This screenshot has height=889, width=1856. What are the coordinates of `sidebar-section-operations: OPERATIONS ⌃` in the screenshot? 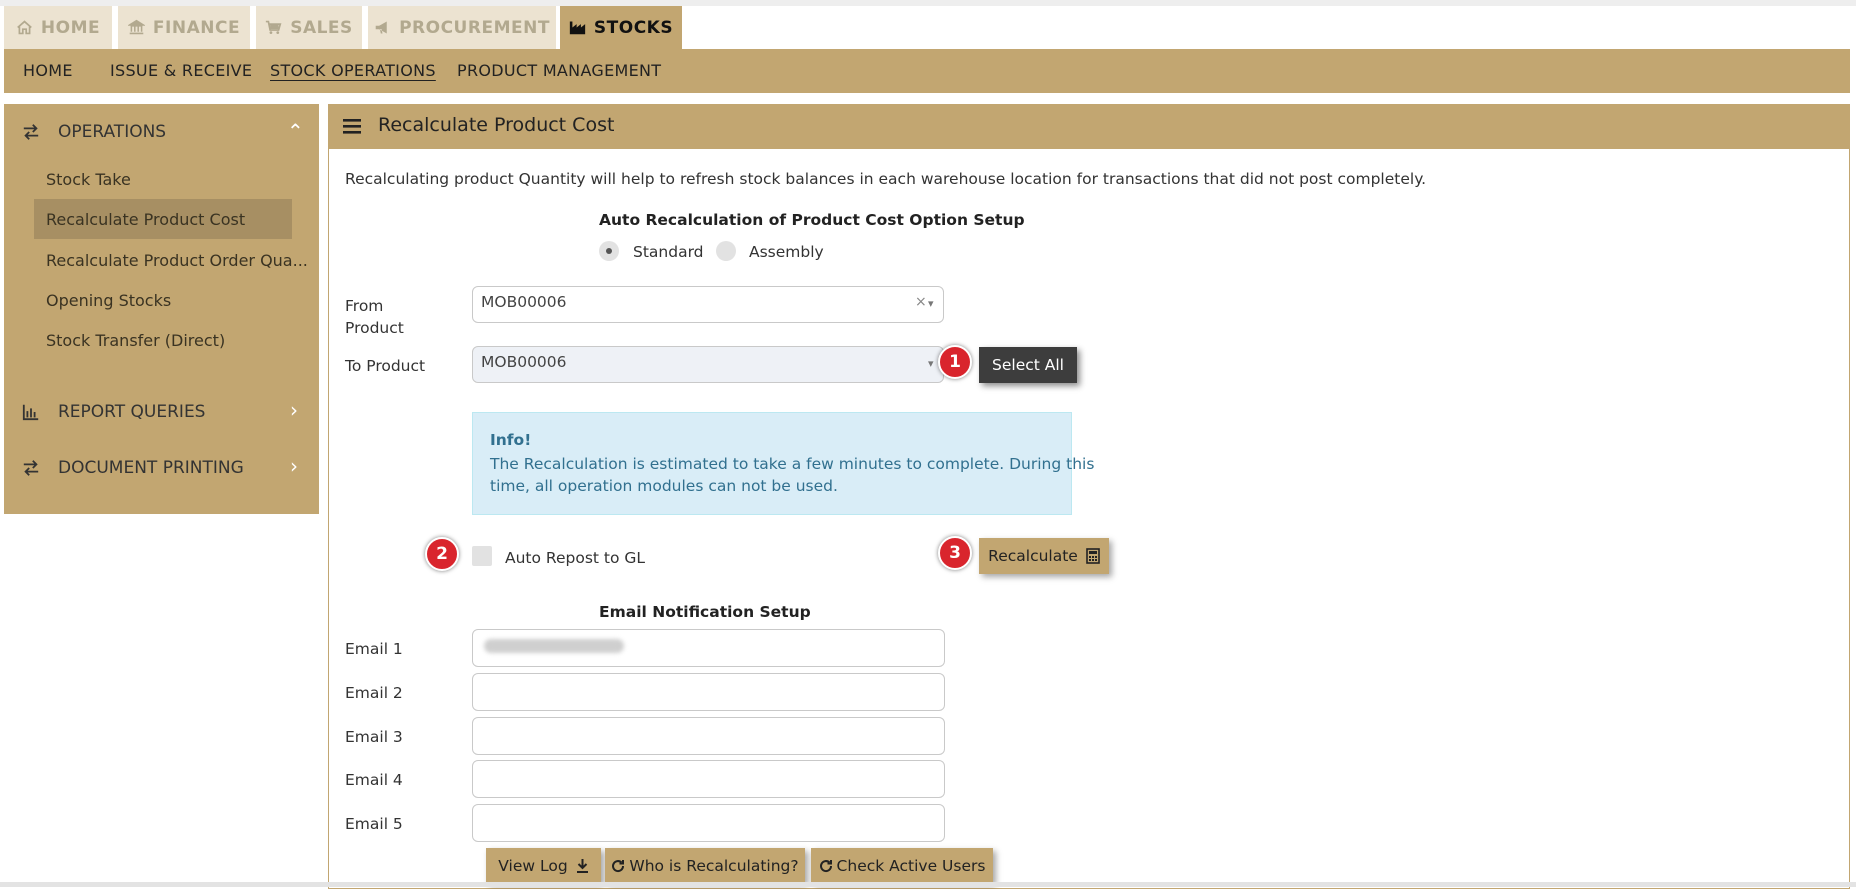 It's located at (164, 132).